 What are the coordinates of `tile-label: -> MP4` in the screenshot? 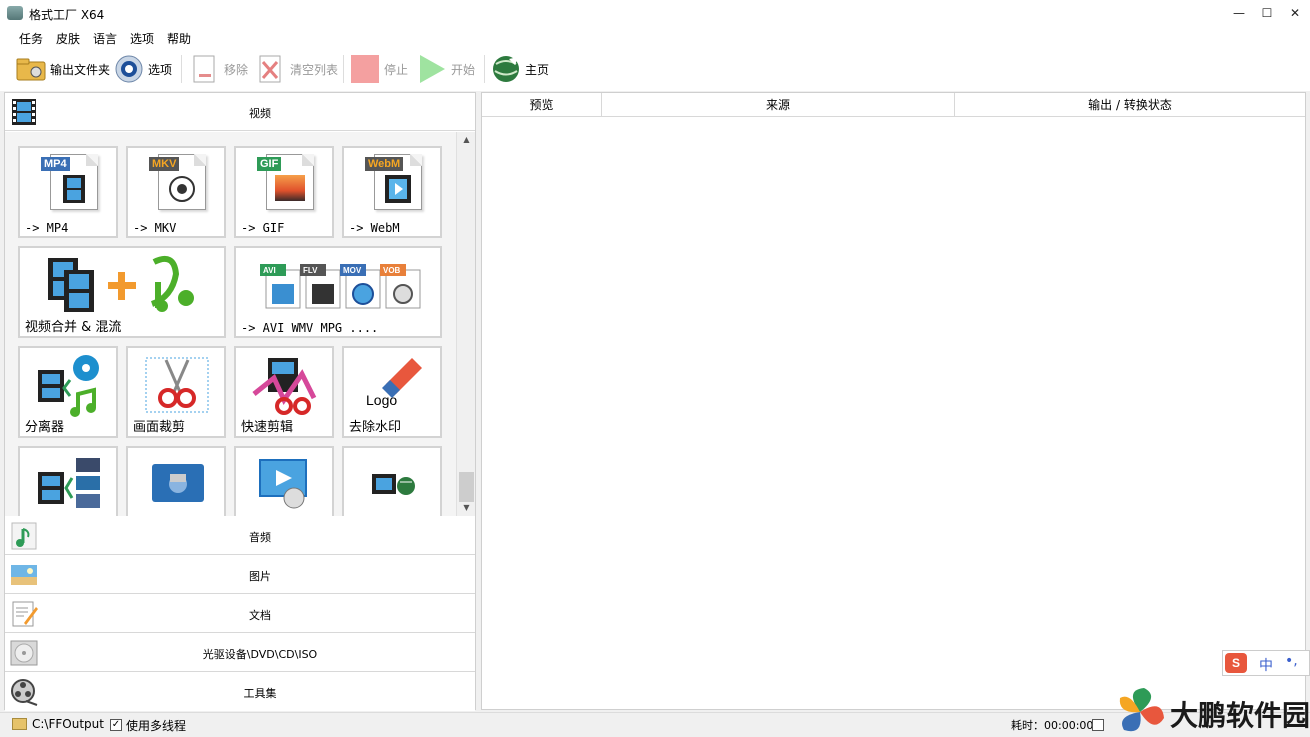 It's located at (47, 228).